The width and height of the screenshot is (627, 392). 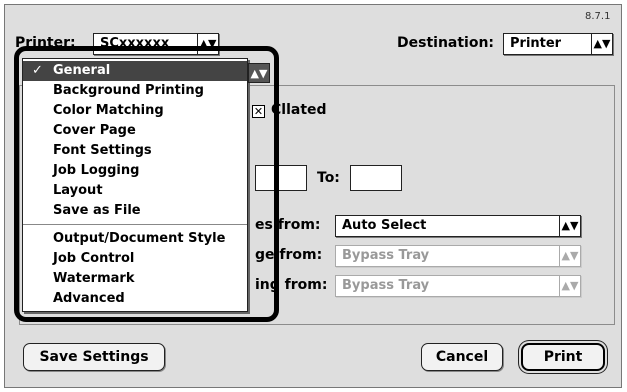 What do you see at coordinates (135, 211) in the screenshot?
I see `menu-item-save-as-file: Save as File` at bounding box center [135, 211].